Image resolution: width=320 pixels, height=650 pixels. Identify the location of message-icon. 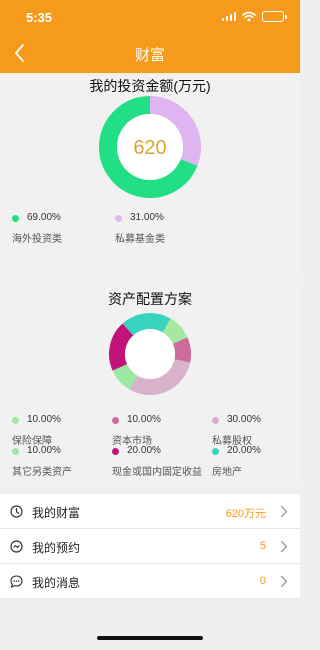
(16, 581).